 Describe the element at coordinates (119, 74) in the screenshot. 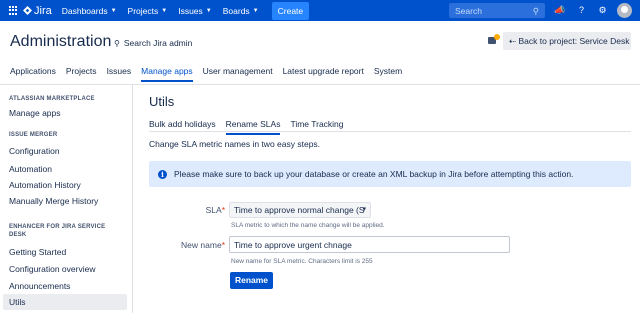

I see `tab-issues: Issues` at that location.